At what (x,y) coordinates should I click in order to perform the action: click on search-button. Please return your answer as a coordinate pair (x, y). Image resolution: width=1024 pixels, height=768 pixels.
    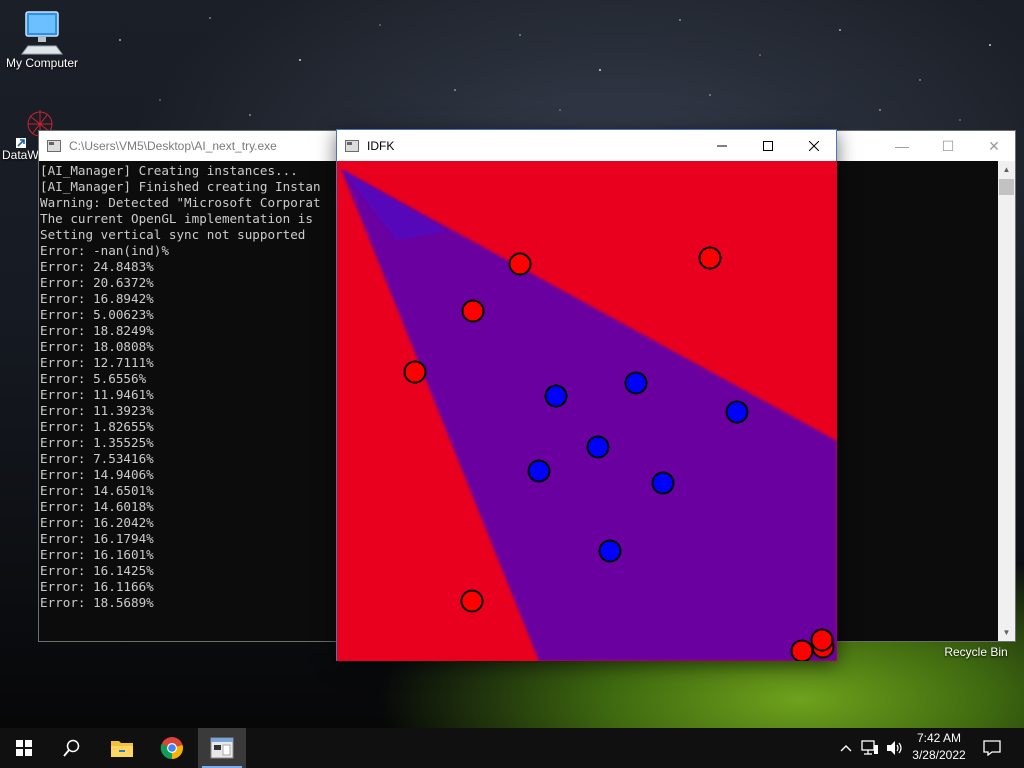
    Looking at the image, I should click on (72, 748).